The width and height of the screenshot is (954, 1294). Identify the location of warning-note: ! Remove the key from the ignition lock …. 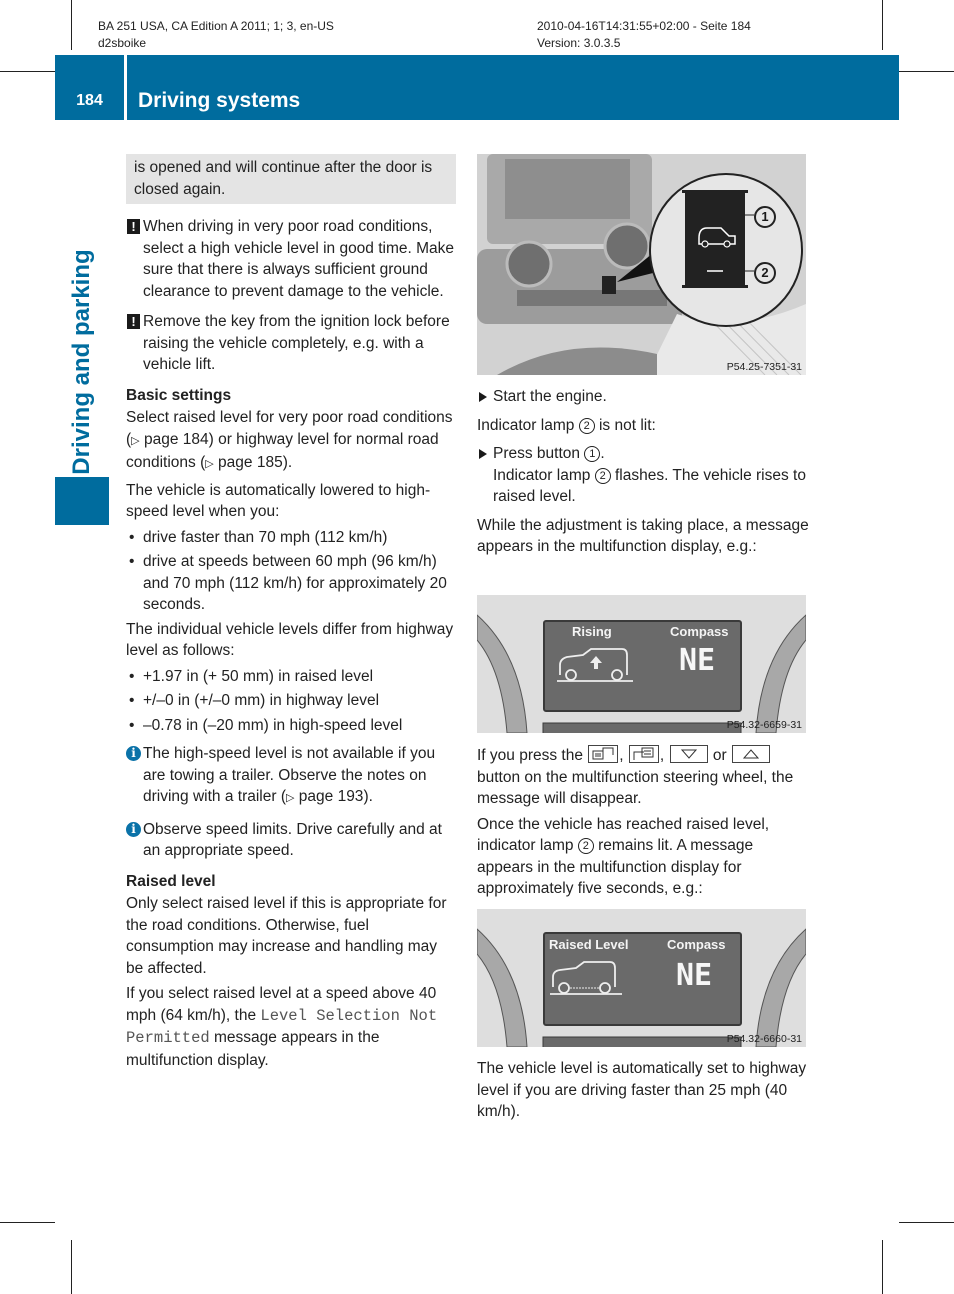
(291, 343).